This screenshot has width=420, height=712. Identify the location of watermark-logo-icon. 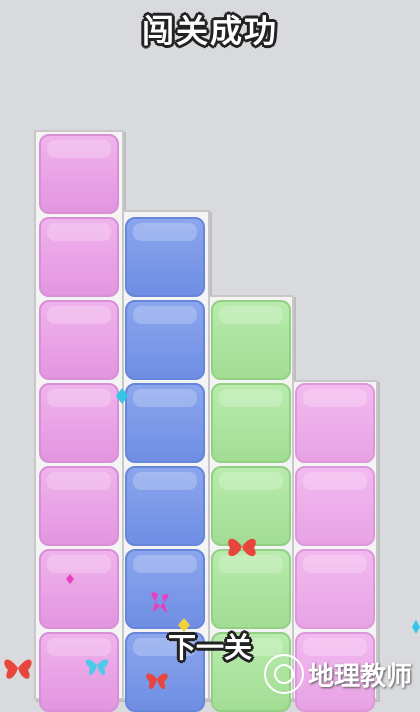
(283, 674).